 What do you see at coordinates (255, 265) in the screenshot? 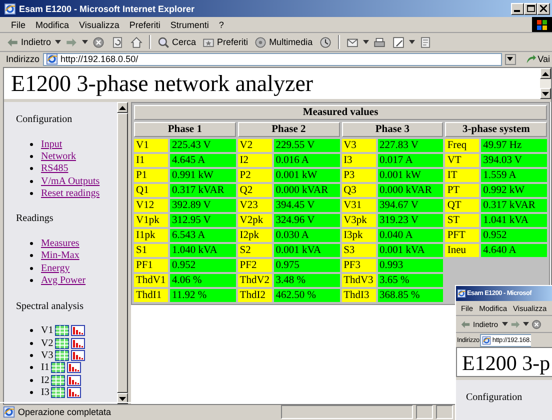
I see `label-cell: PF2` at bounding box center [255, 265].